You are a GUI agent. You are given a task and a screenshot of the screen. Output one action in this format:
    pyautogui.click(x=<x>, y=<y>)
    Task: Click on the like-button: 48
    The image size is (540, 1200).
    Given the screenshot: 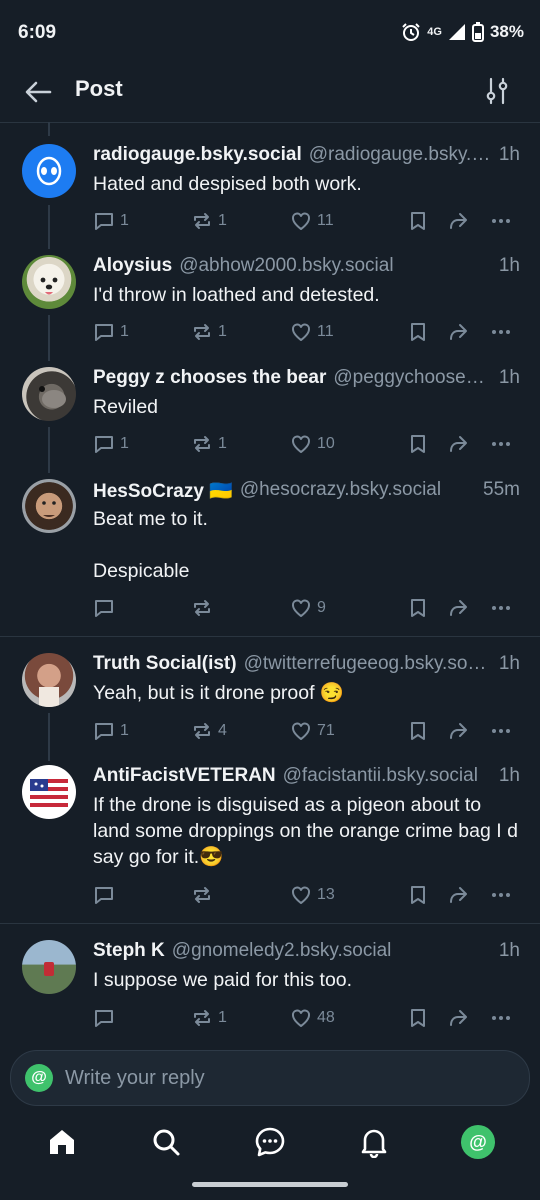 What is the action you would take?
    pyautogui.click(x=312, y=1018)
    